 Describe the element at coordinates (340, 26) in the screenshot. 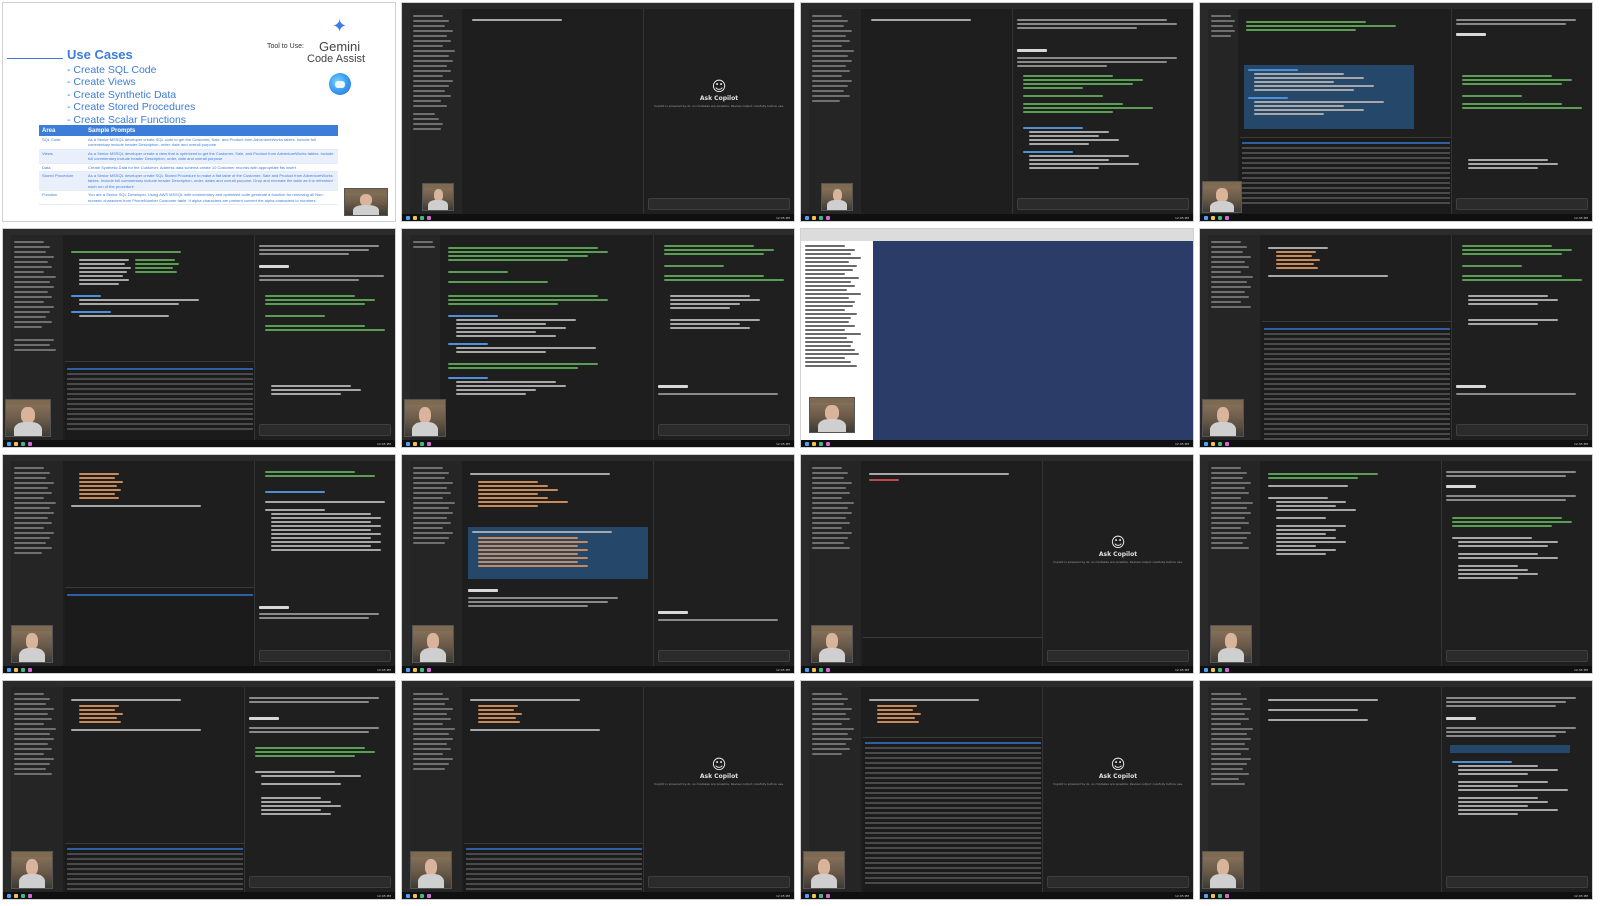

I see `gemini-star-icon: ✦` at that location.